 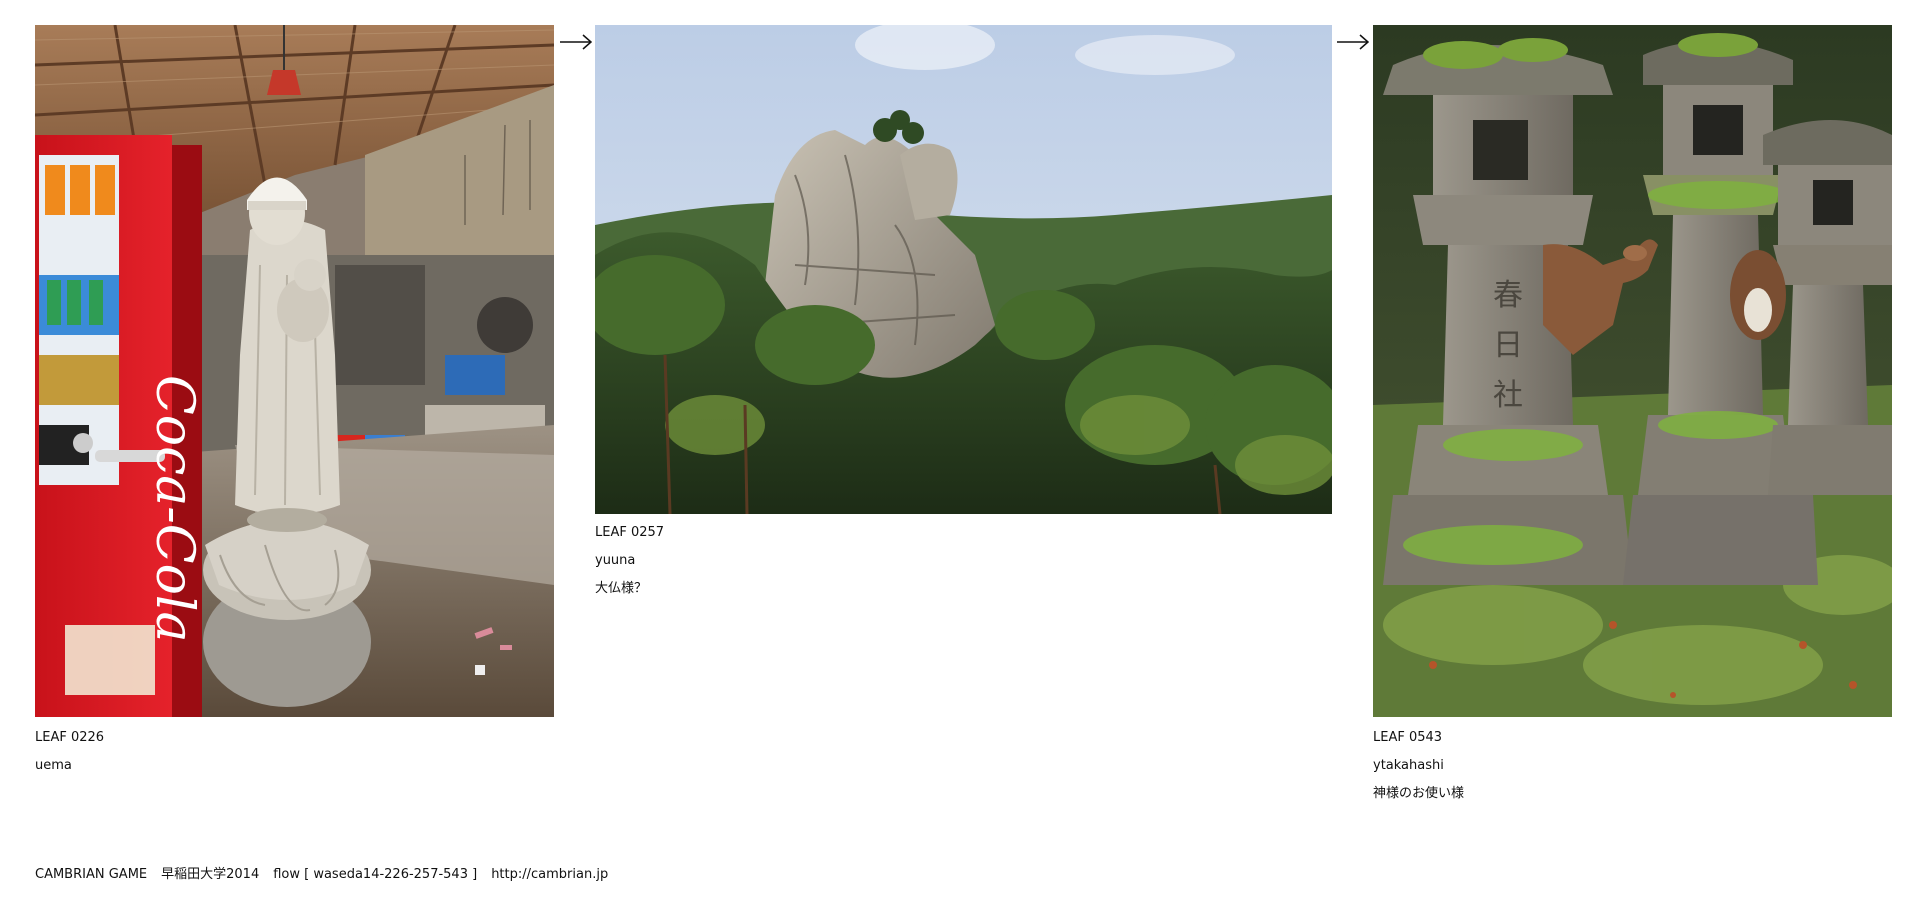 What do you see at coordinates (1408, 766) in the screenshot?
I see `leaf-author: ytakahashi` at bounding box center [1408, 766].